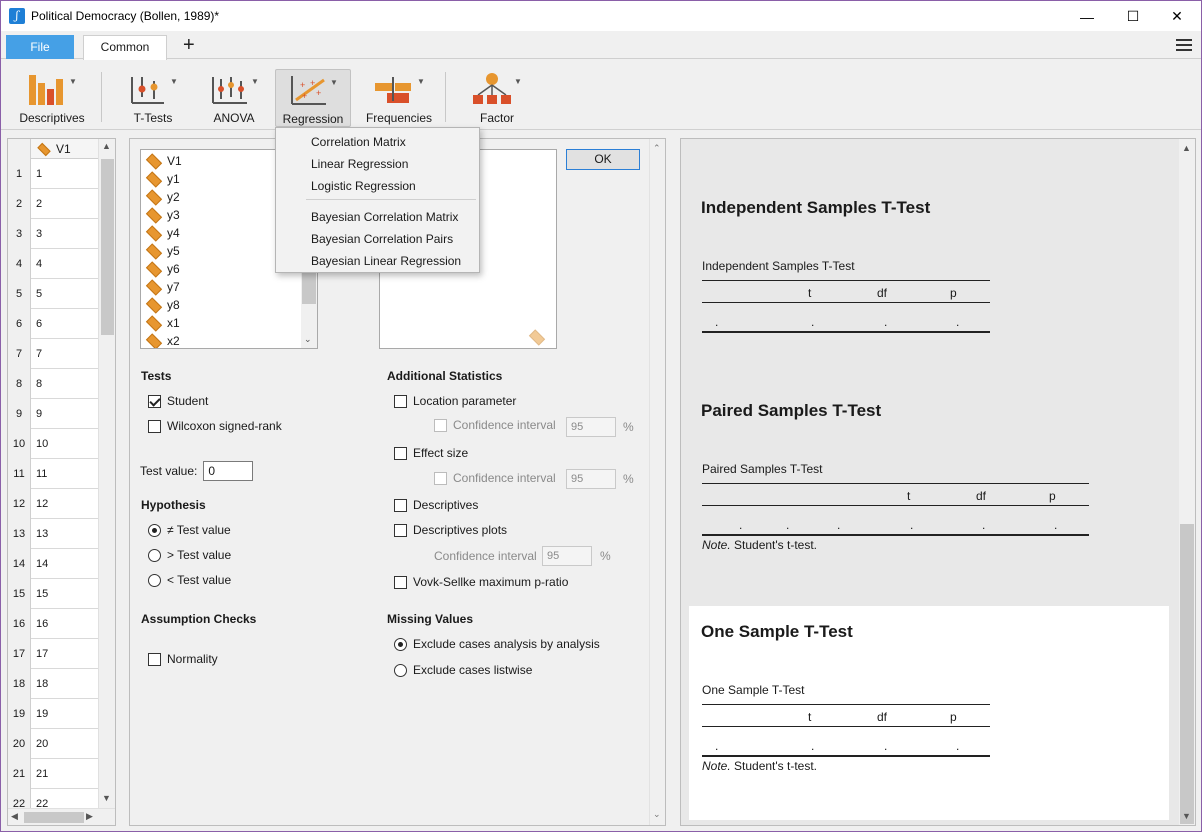 The height and width of the screenshot is (832, 1202). Describe the element at coordinates (463, 670) in the screenshot. I see `exclude-listwise-radio: Exclude cases listwise` at that location.